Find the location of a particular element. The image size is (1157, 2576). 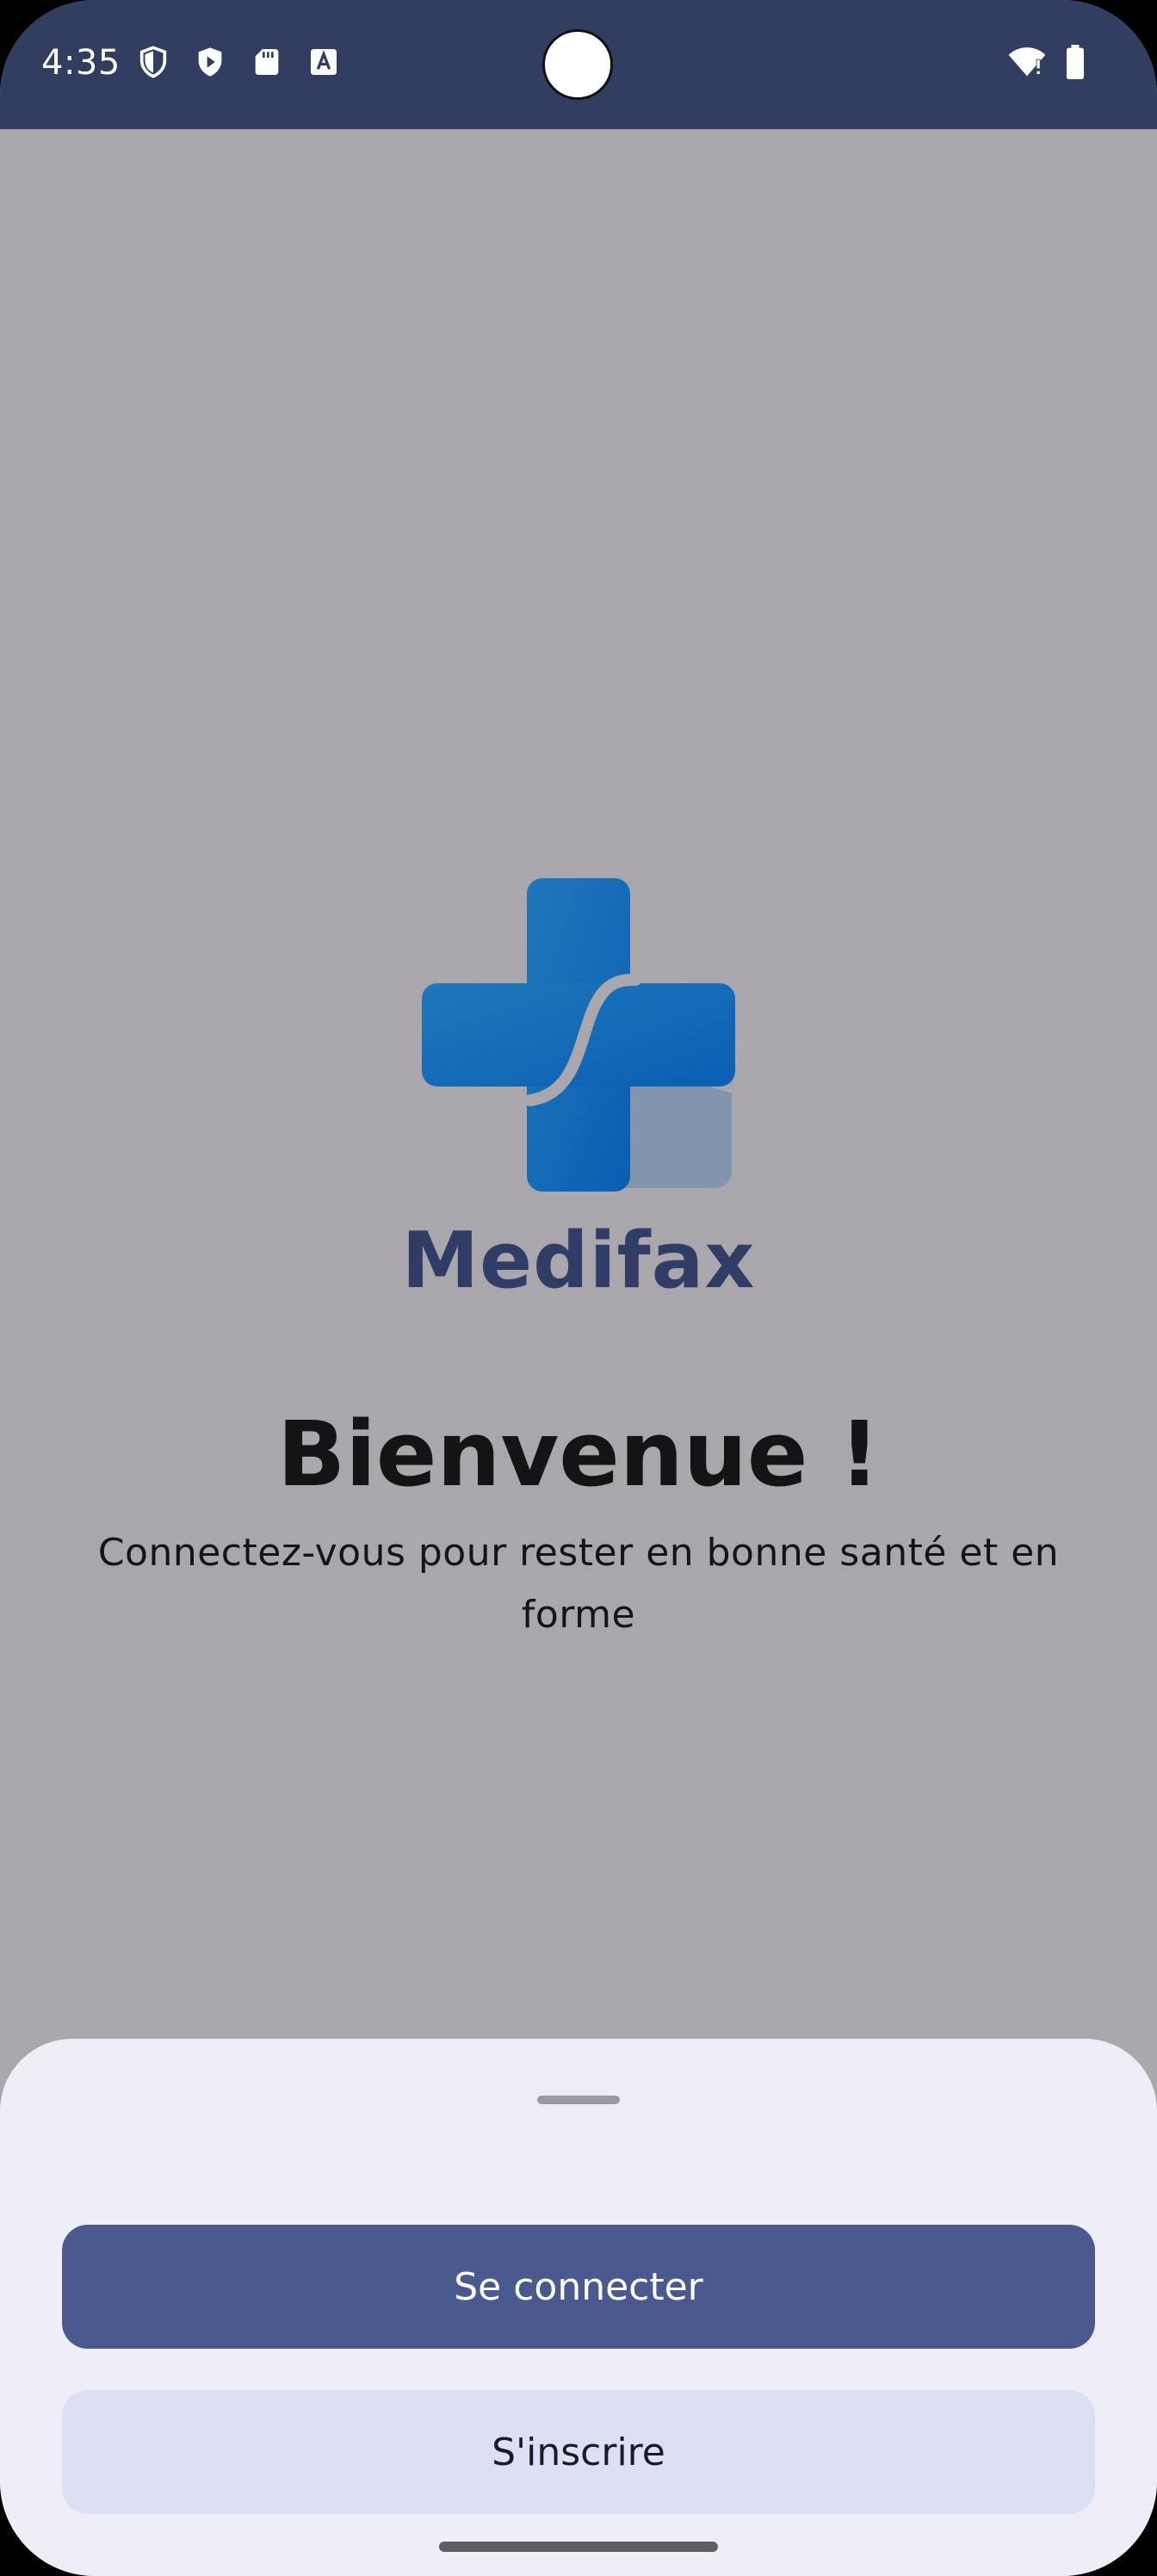

welcome-title: Bienvenue ! is located at coordinates (579, 1454).